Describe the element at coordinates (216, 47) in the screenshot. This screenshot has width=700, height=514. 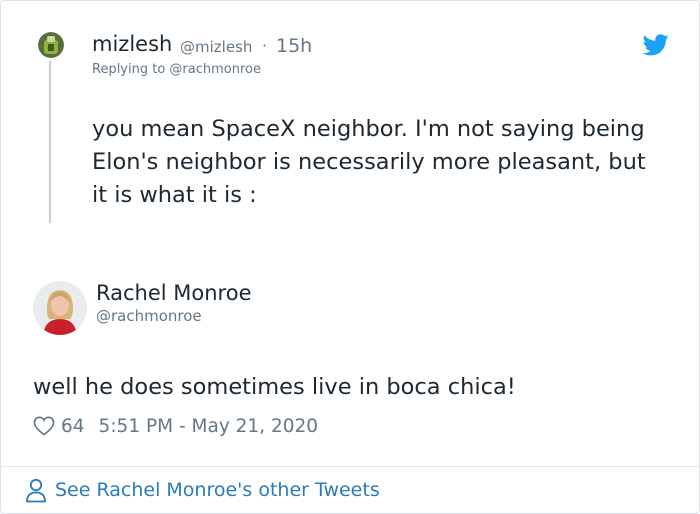
I see `reply-author-handle: @mizlesh` at that location.